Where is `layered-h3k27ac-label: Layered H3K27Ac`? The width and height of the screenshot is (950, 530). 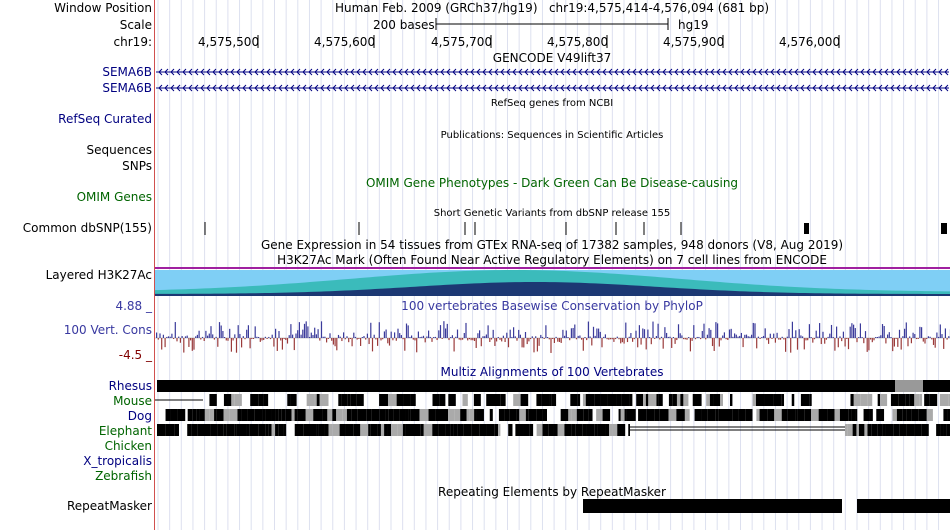
layered-h3k27ac-label: Layered H3K27Ac is located at coordinates (99, 275).